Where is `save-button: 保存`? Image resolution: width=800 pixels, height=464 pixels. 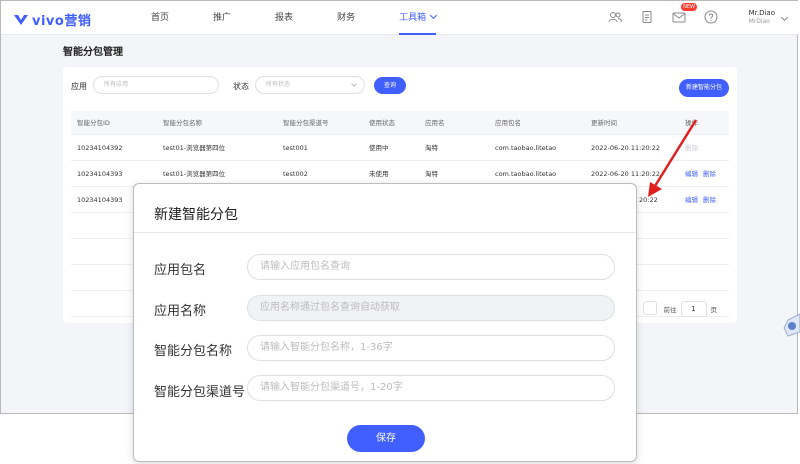 save-button: 保存 is located at coordinates (386, 438).